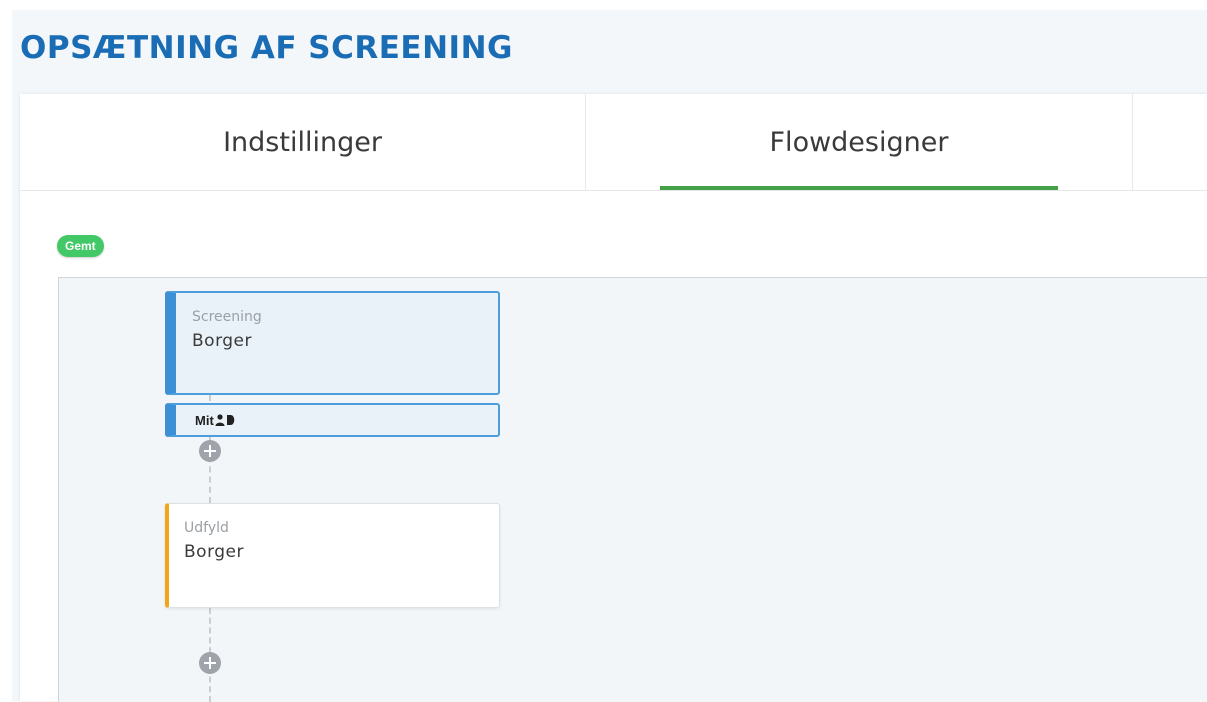 This screenshot has width=1207, height=702. I want to click on flow-node-screening: Screening Borger, so click(332, 343).